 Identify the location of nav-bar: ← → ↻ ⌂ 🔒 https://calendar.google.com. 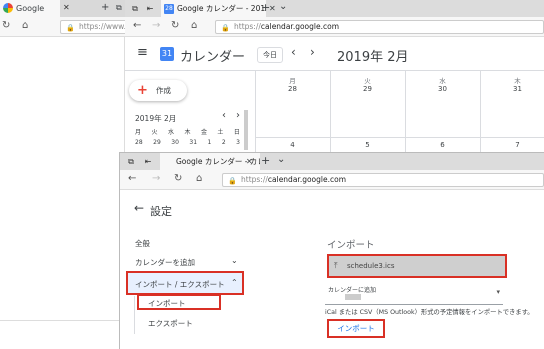
(332, 180).